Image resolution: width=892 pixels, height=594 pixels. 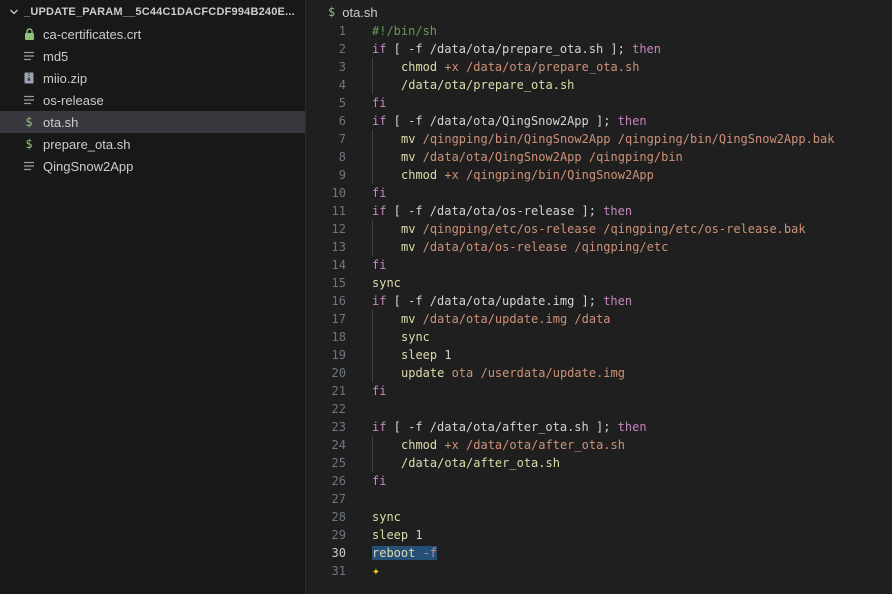 I want to click on code-line: 8 mv /data/ota/QingSnow2App /qingping/bin, so click(x=599, y=157).